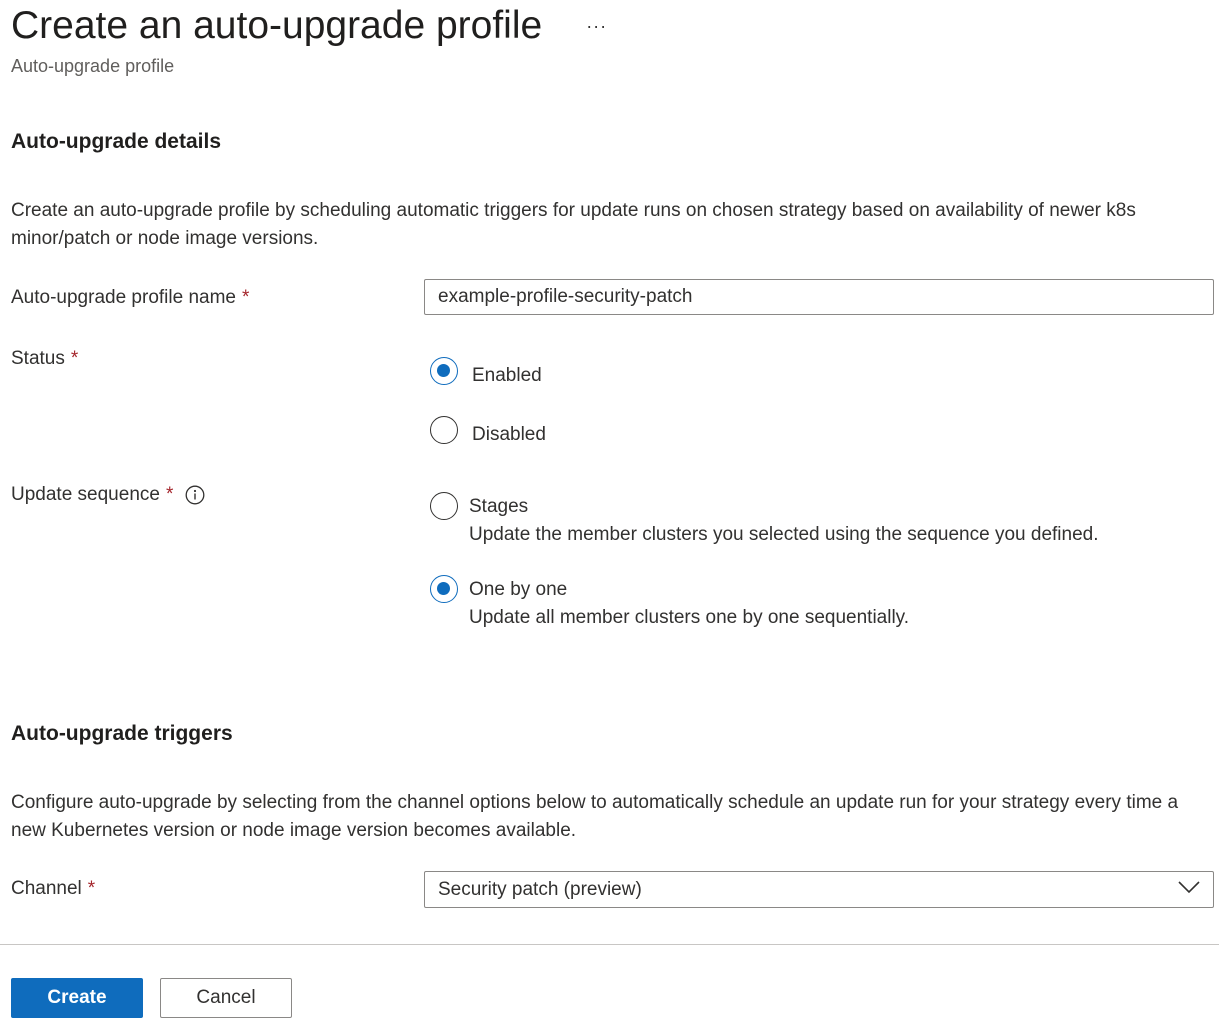 The width and height of the screenshot is (1219, 1023). What do you see at coordinates (819, 889) in the screenshot?
I see `channel-dropdown: Security patch (preview)` at bounding box center [819, 889].